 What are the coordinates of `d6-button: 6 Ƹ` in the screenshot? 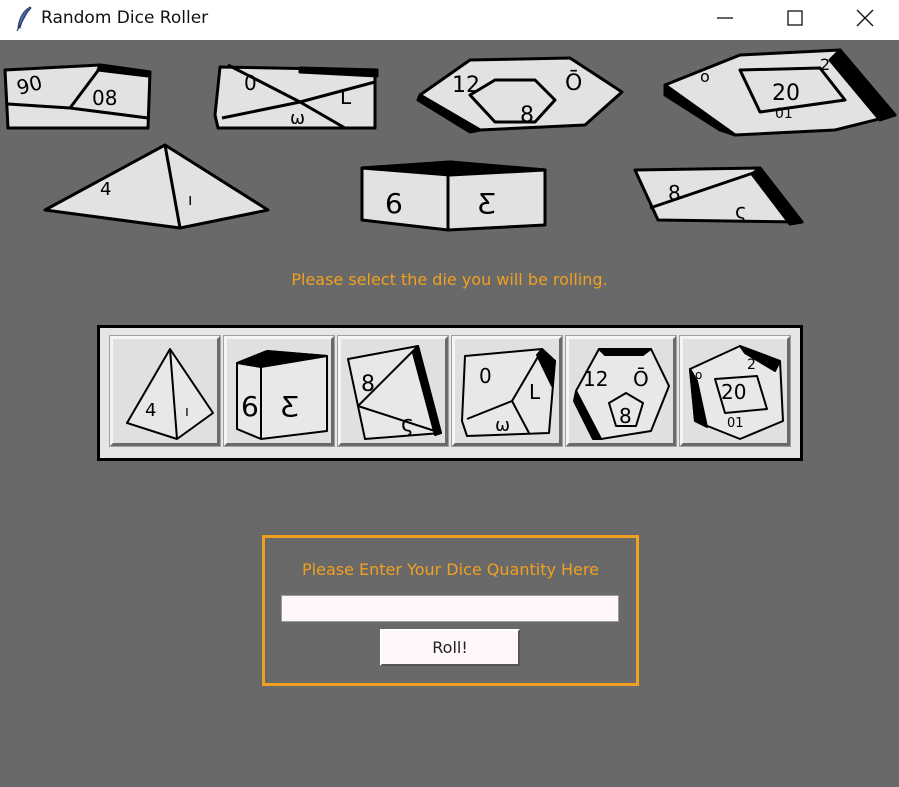 It's located at (279, 391).